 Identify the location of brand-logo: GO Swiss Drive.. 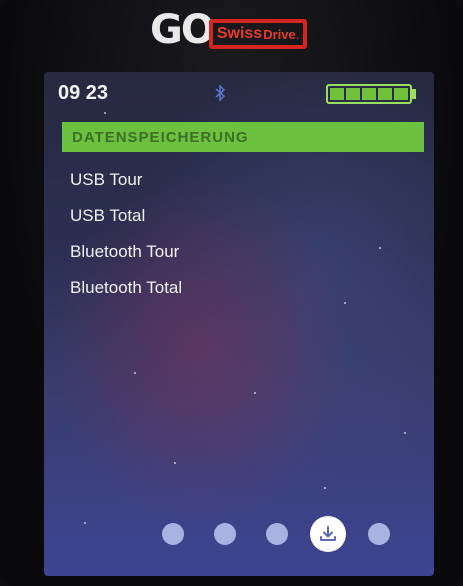
(250, 30).